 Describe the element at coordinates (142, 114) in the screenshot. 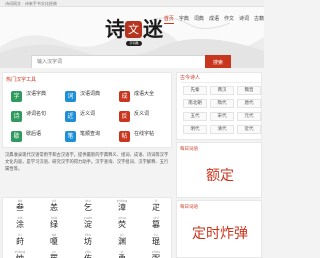

I see `tool-label: 反义词` at that location.